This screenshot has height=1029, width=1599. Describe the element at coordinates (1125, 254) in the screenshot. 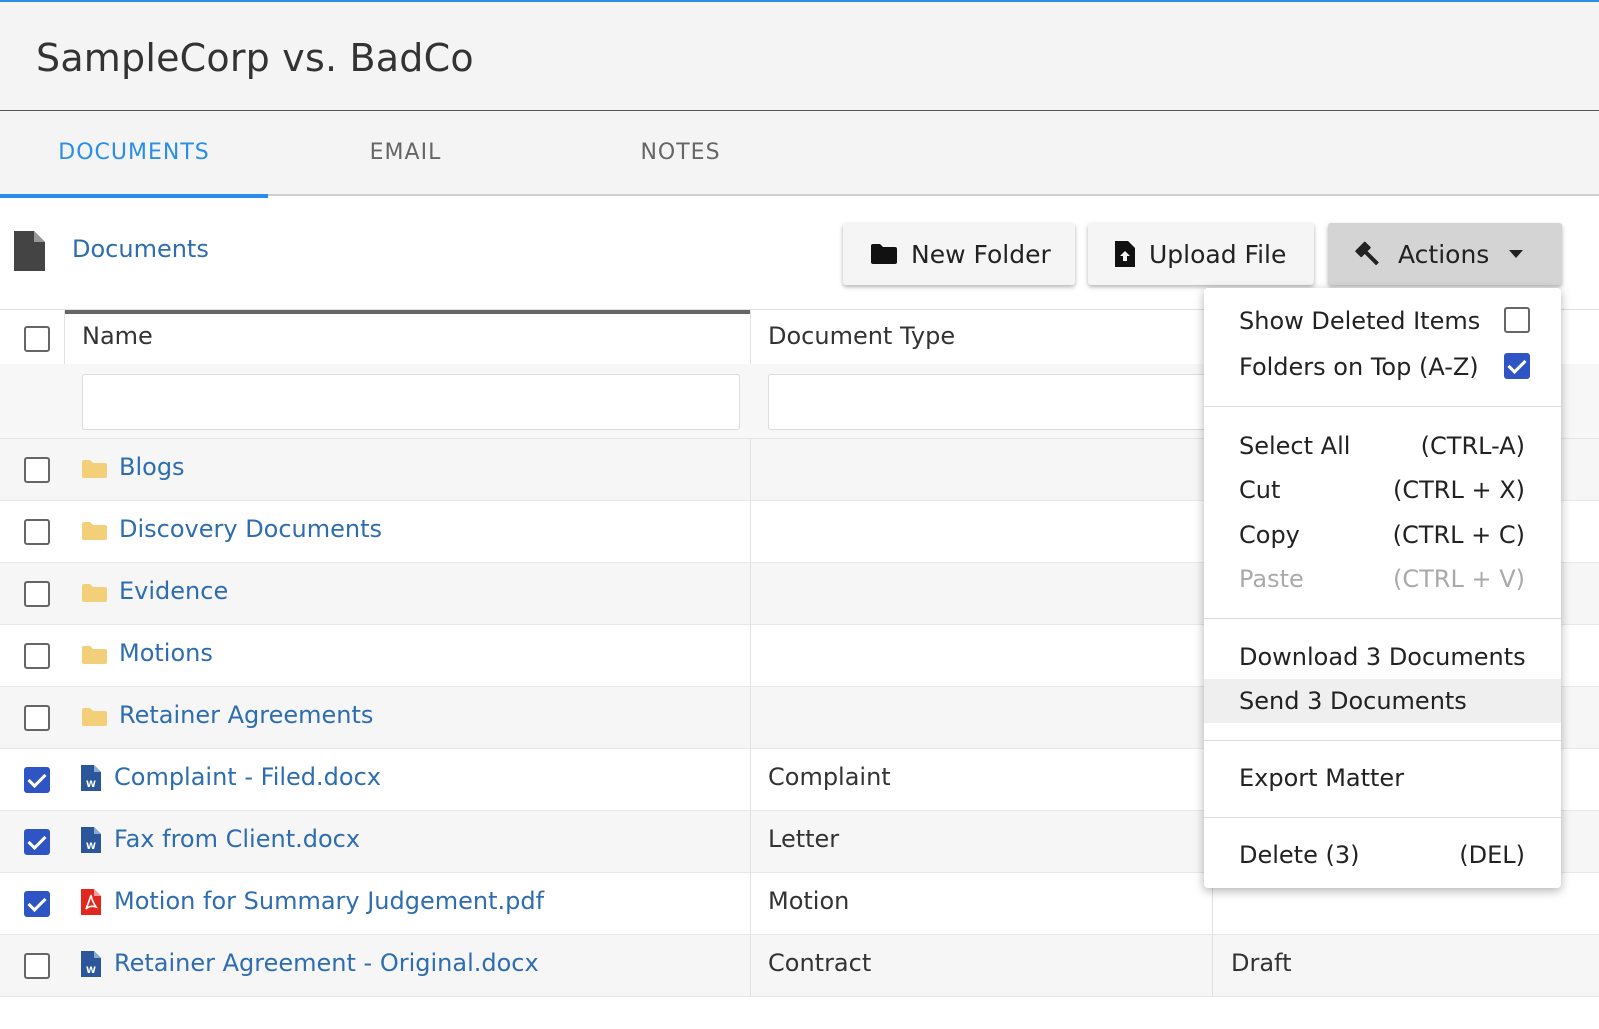

I see `file-upload-icon` at that location.